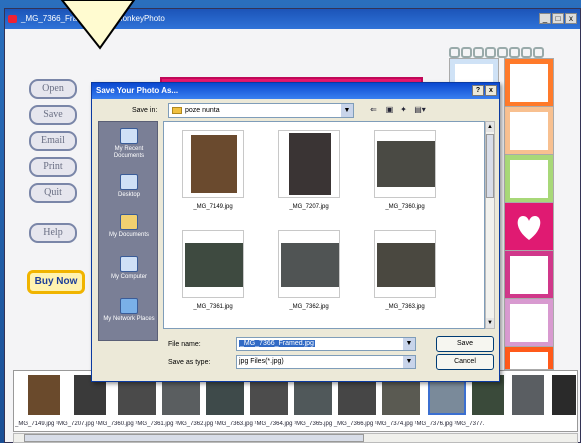 This screenshot has height=443, width=581. I want to click on maximize-button: □, so click(558, 18).